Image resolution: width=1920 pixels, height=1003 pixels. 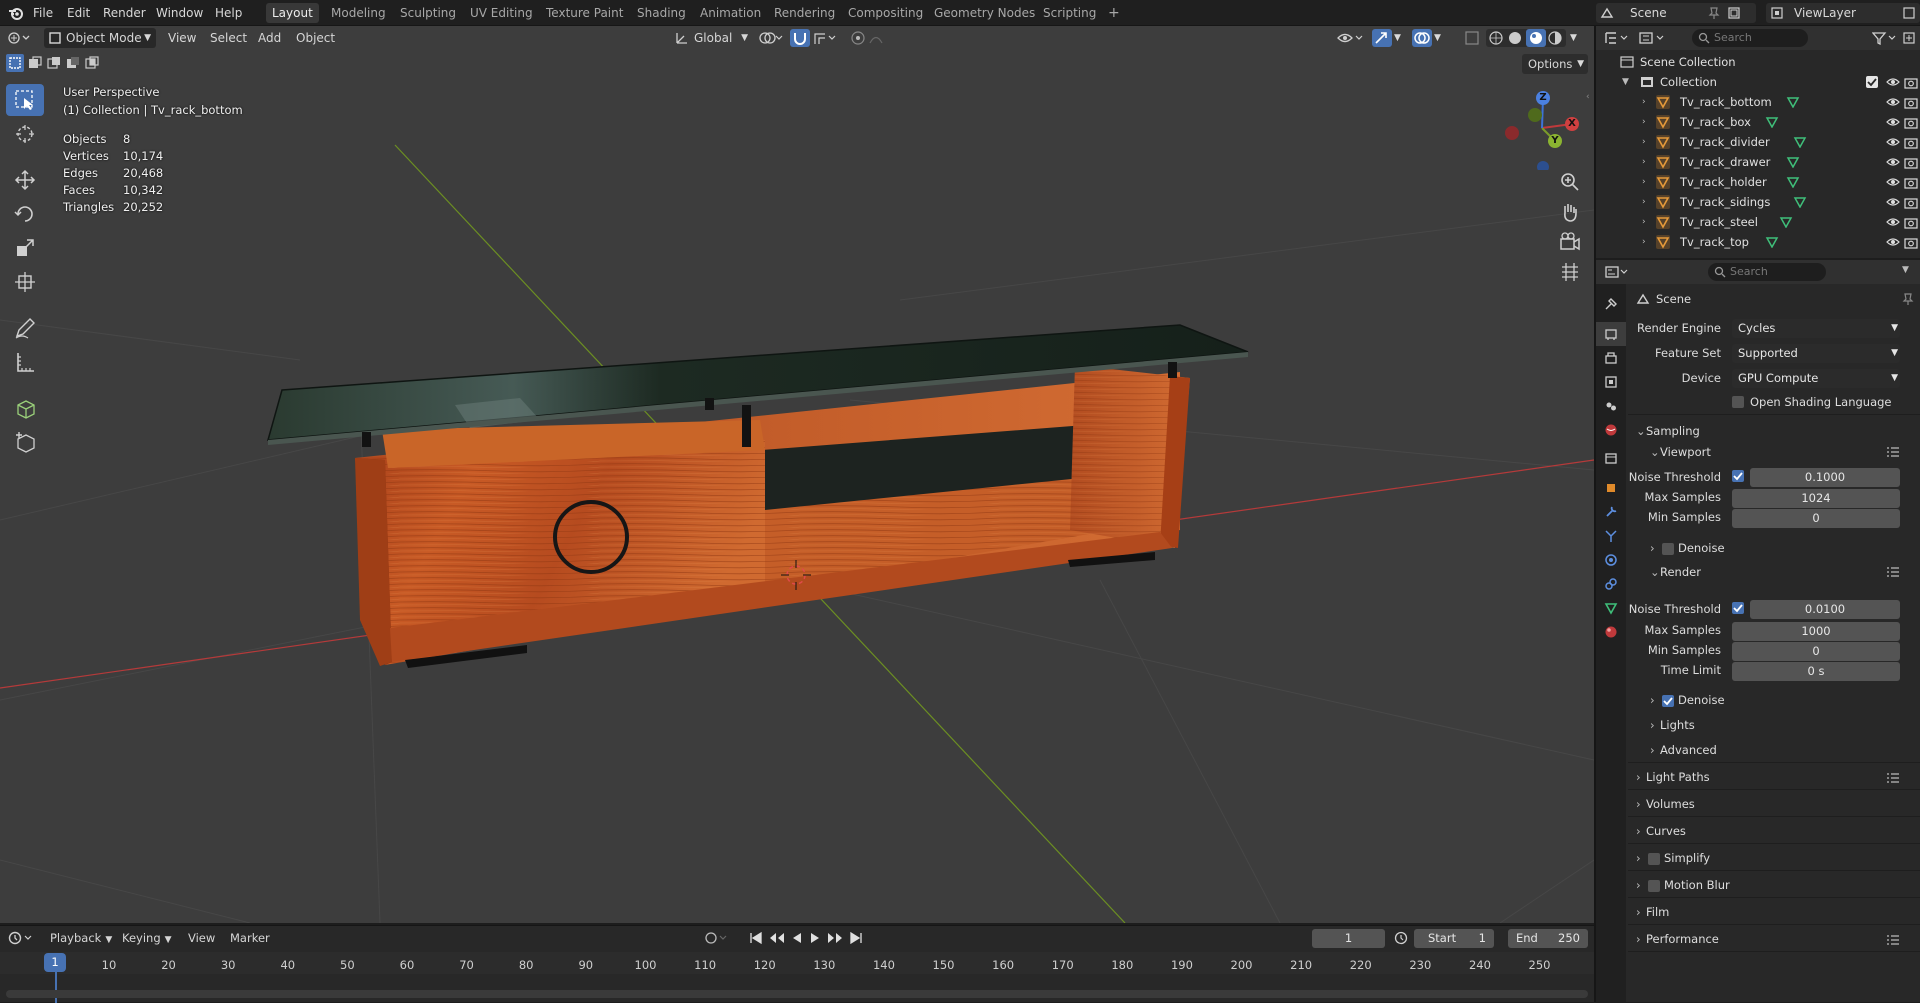 I want to click on menu-view: View, so click(x=182, y=38).